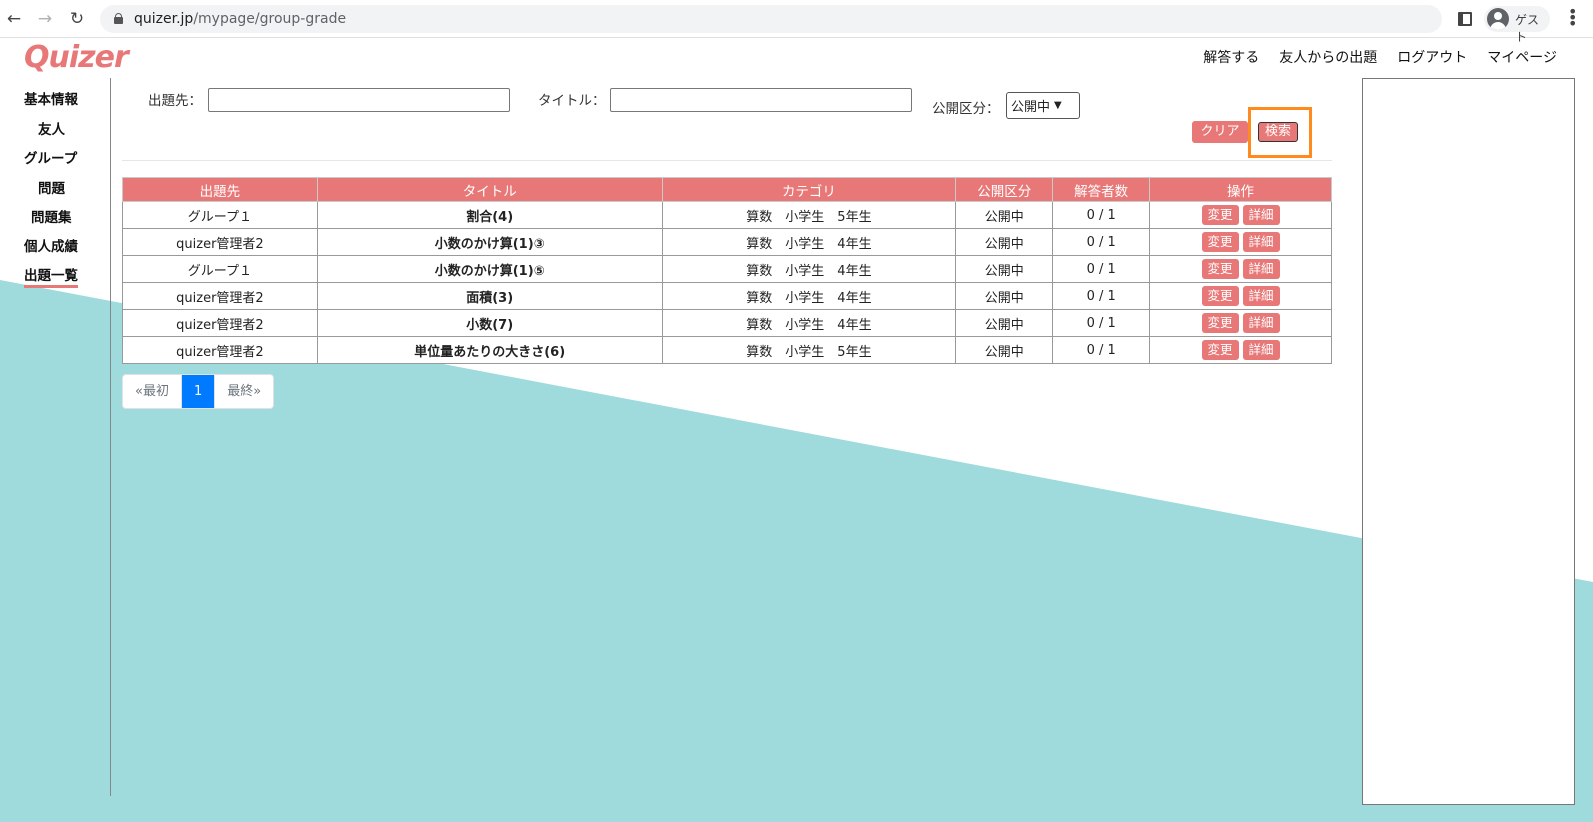 This screenshot has height=822, width=1593. I want to click on header-actions: 操作, so click(1240, 189).